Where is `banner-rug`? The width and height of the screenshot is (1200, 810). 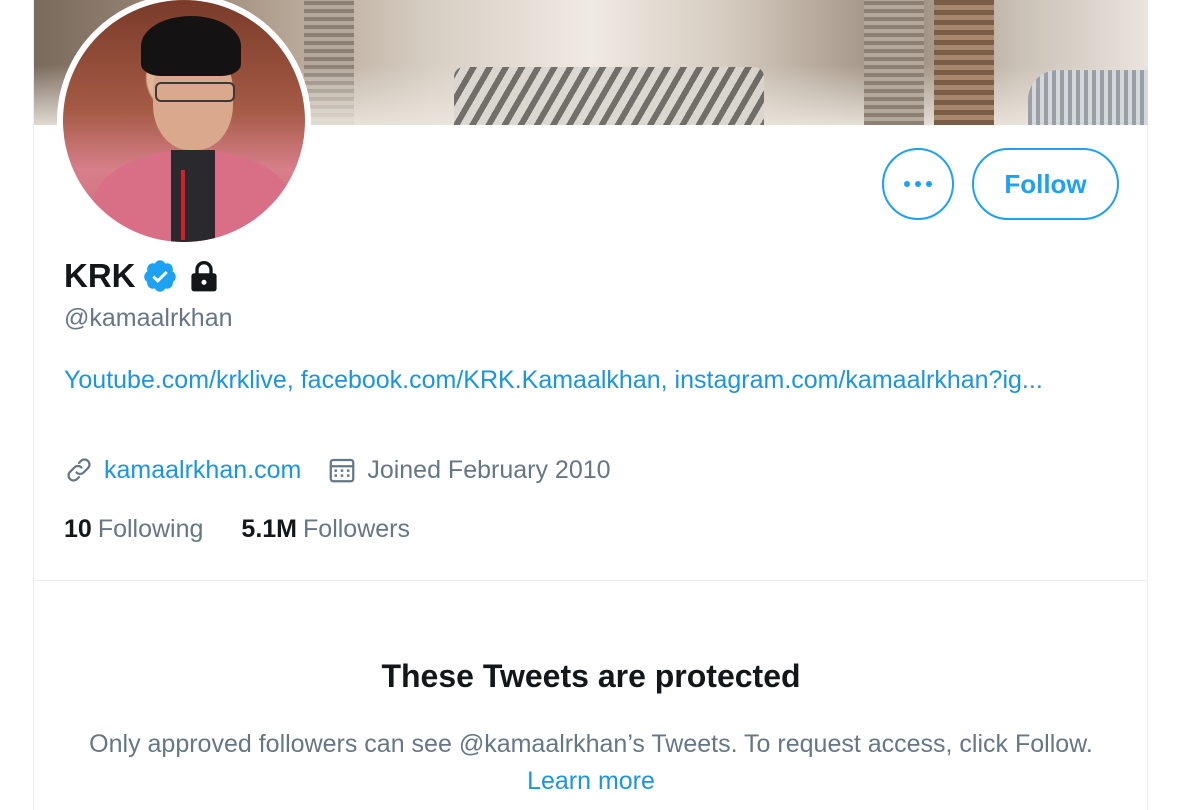 banner-rug is located at coordinates (609, 96).